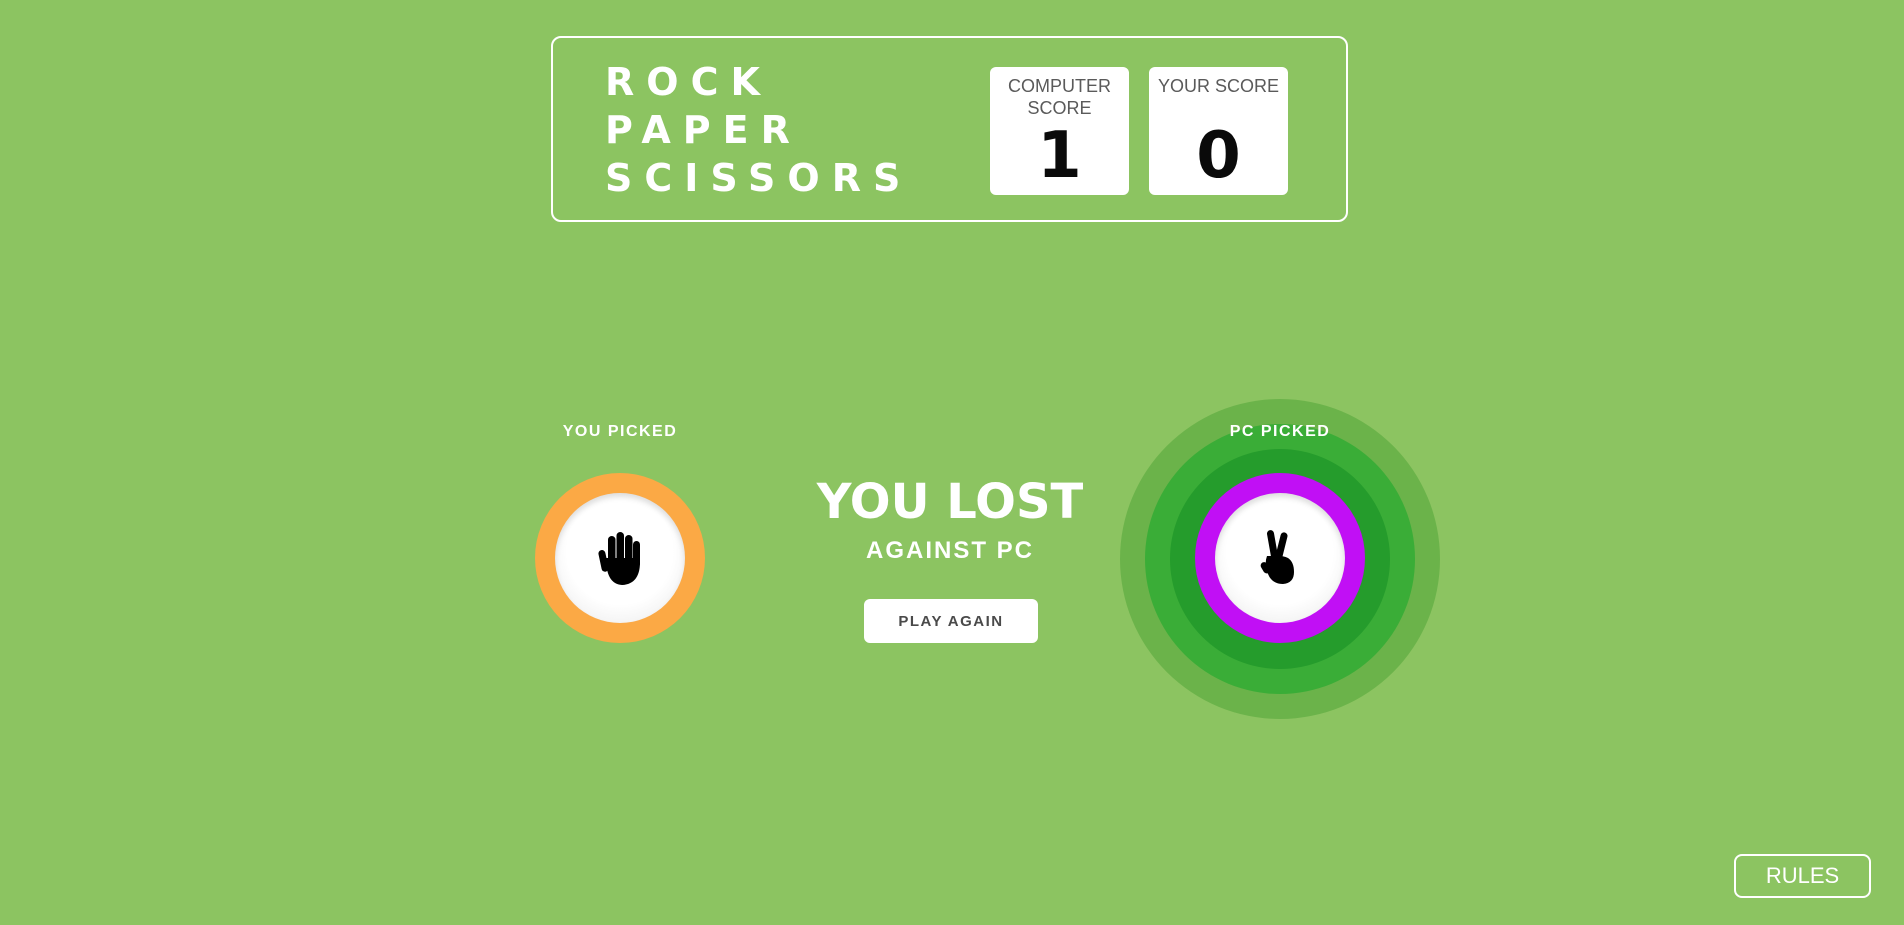 The width and height of the screenshot is (1904, 925). What do you see at coordinates (951, 621) in the screenshot?
I see `play-again-button: PLAY AGAIN` at bounding box center [951, 621].